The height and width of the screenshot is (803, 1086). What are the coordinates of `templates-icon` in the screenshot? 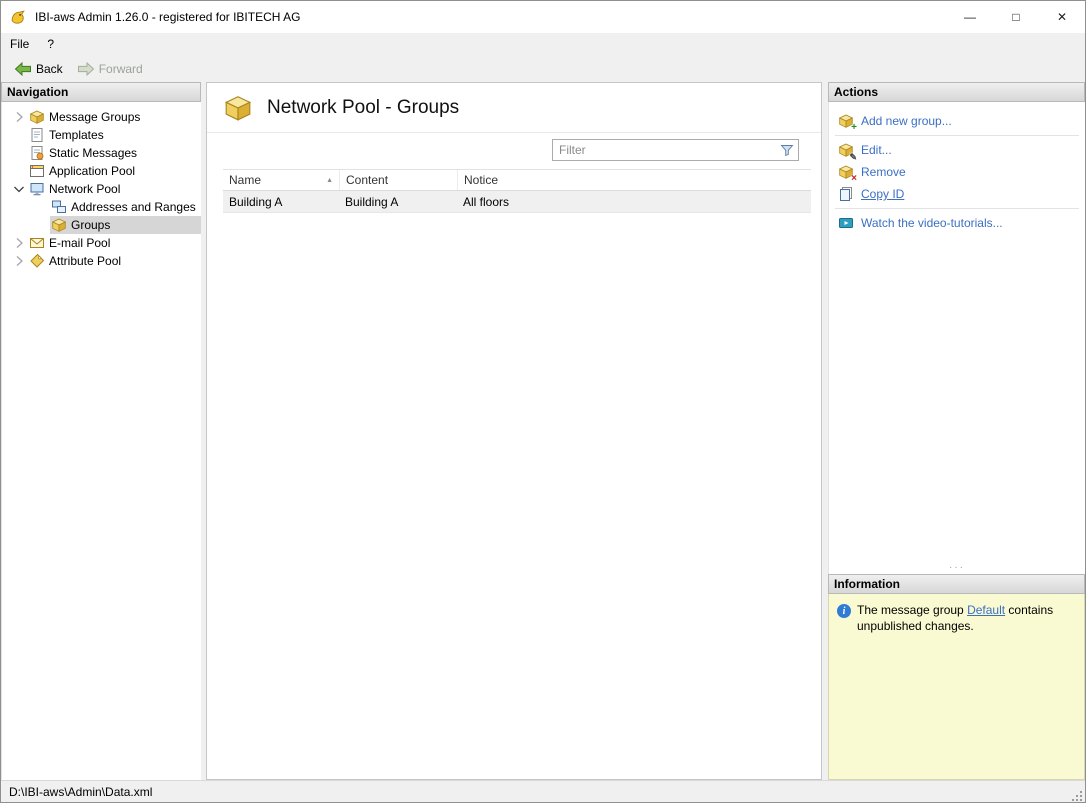 It's located at (37, 135).